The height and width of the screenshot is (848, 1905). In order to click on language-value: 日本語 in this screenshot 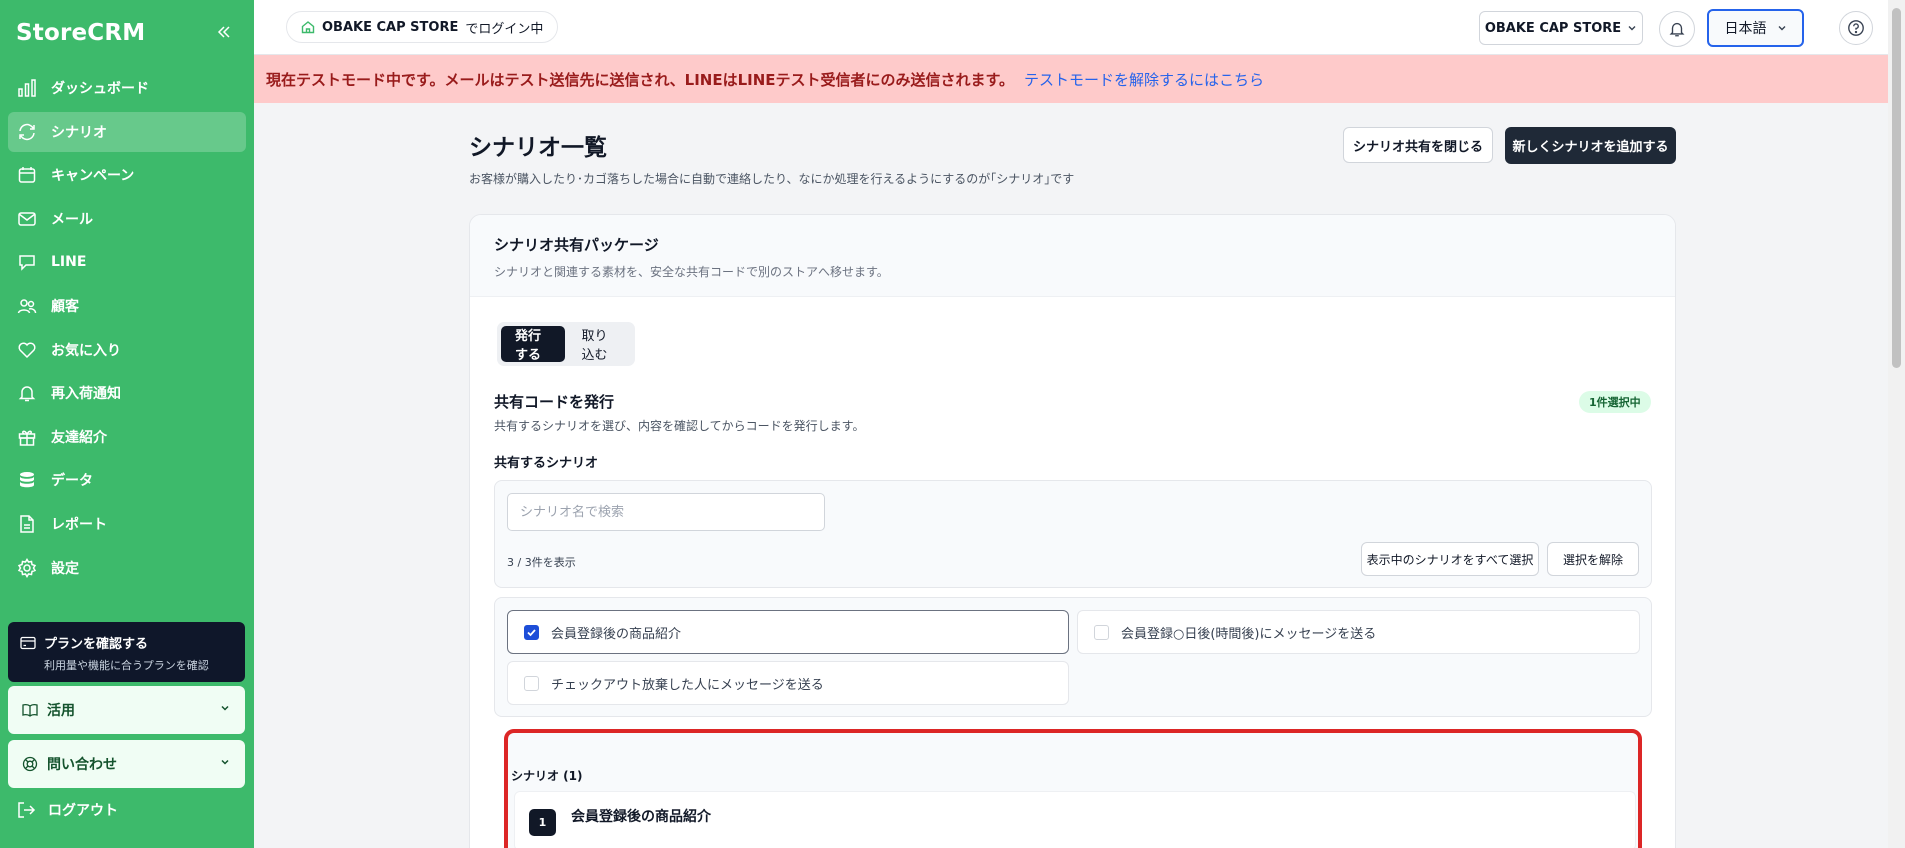, I will do `click(1745, 29)`.